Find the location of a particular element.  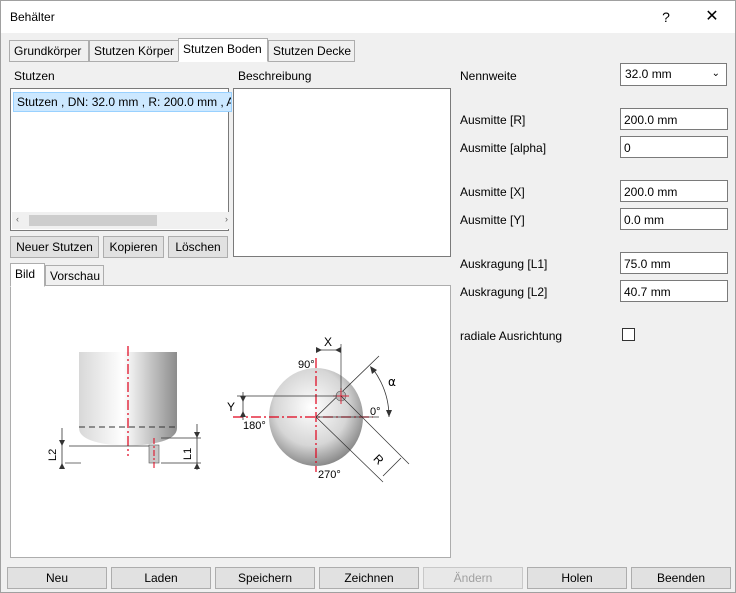

top-view: α 0° 90° 180° 270° X Y R is located at coordinates (318, 409).